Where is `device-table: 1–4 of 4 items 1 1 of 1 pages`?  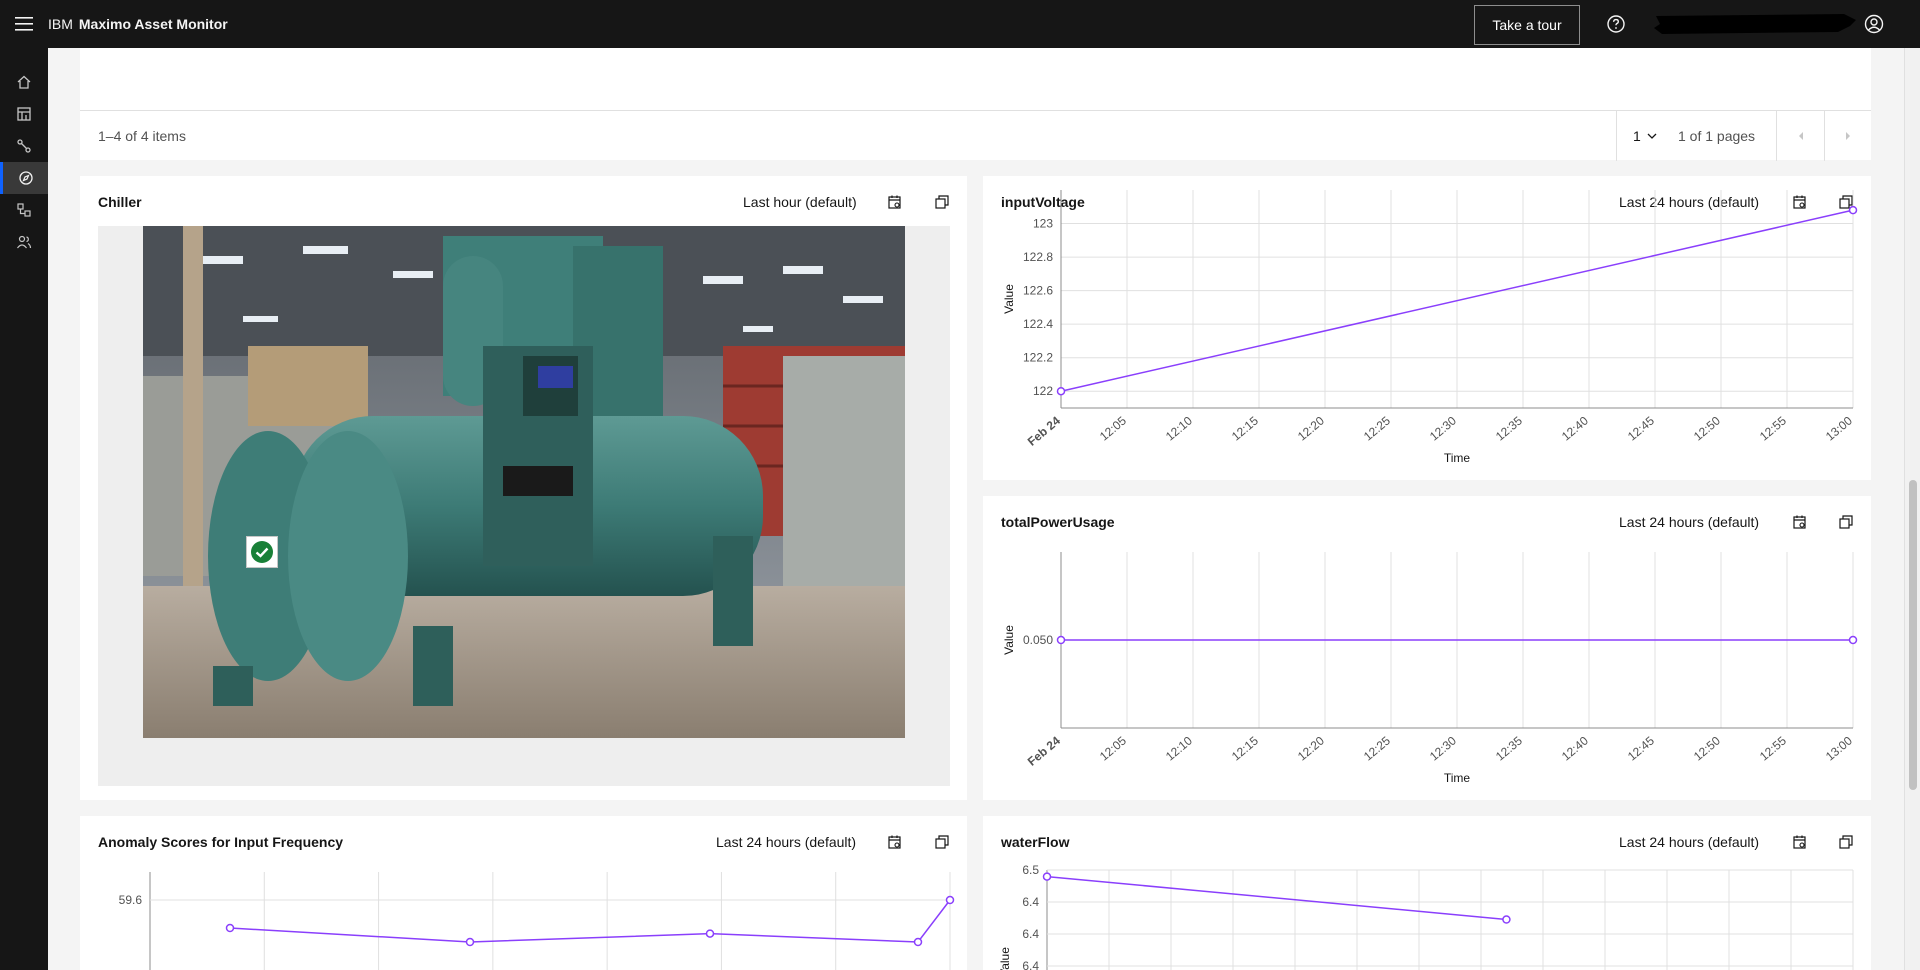
device-table: 1–4 of 4 items 1 1 of 1 pages is located at coordinates (975, 104).